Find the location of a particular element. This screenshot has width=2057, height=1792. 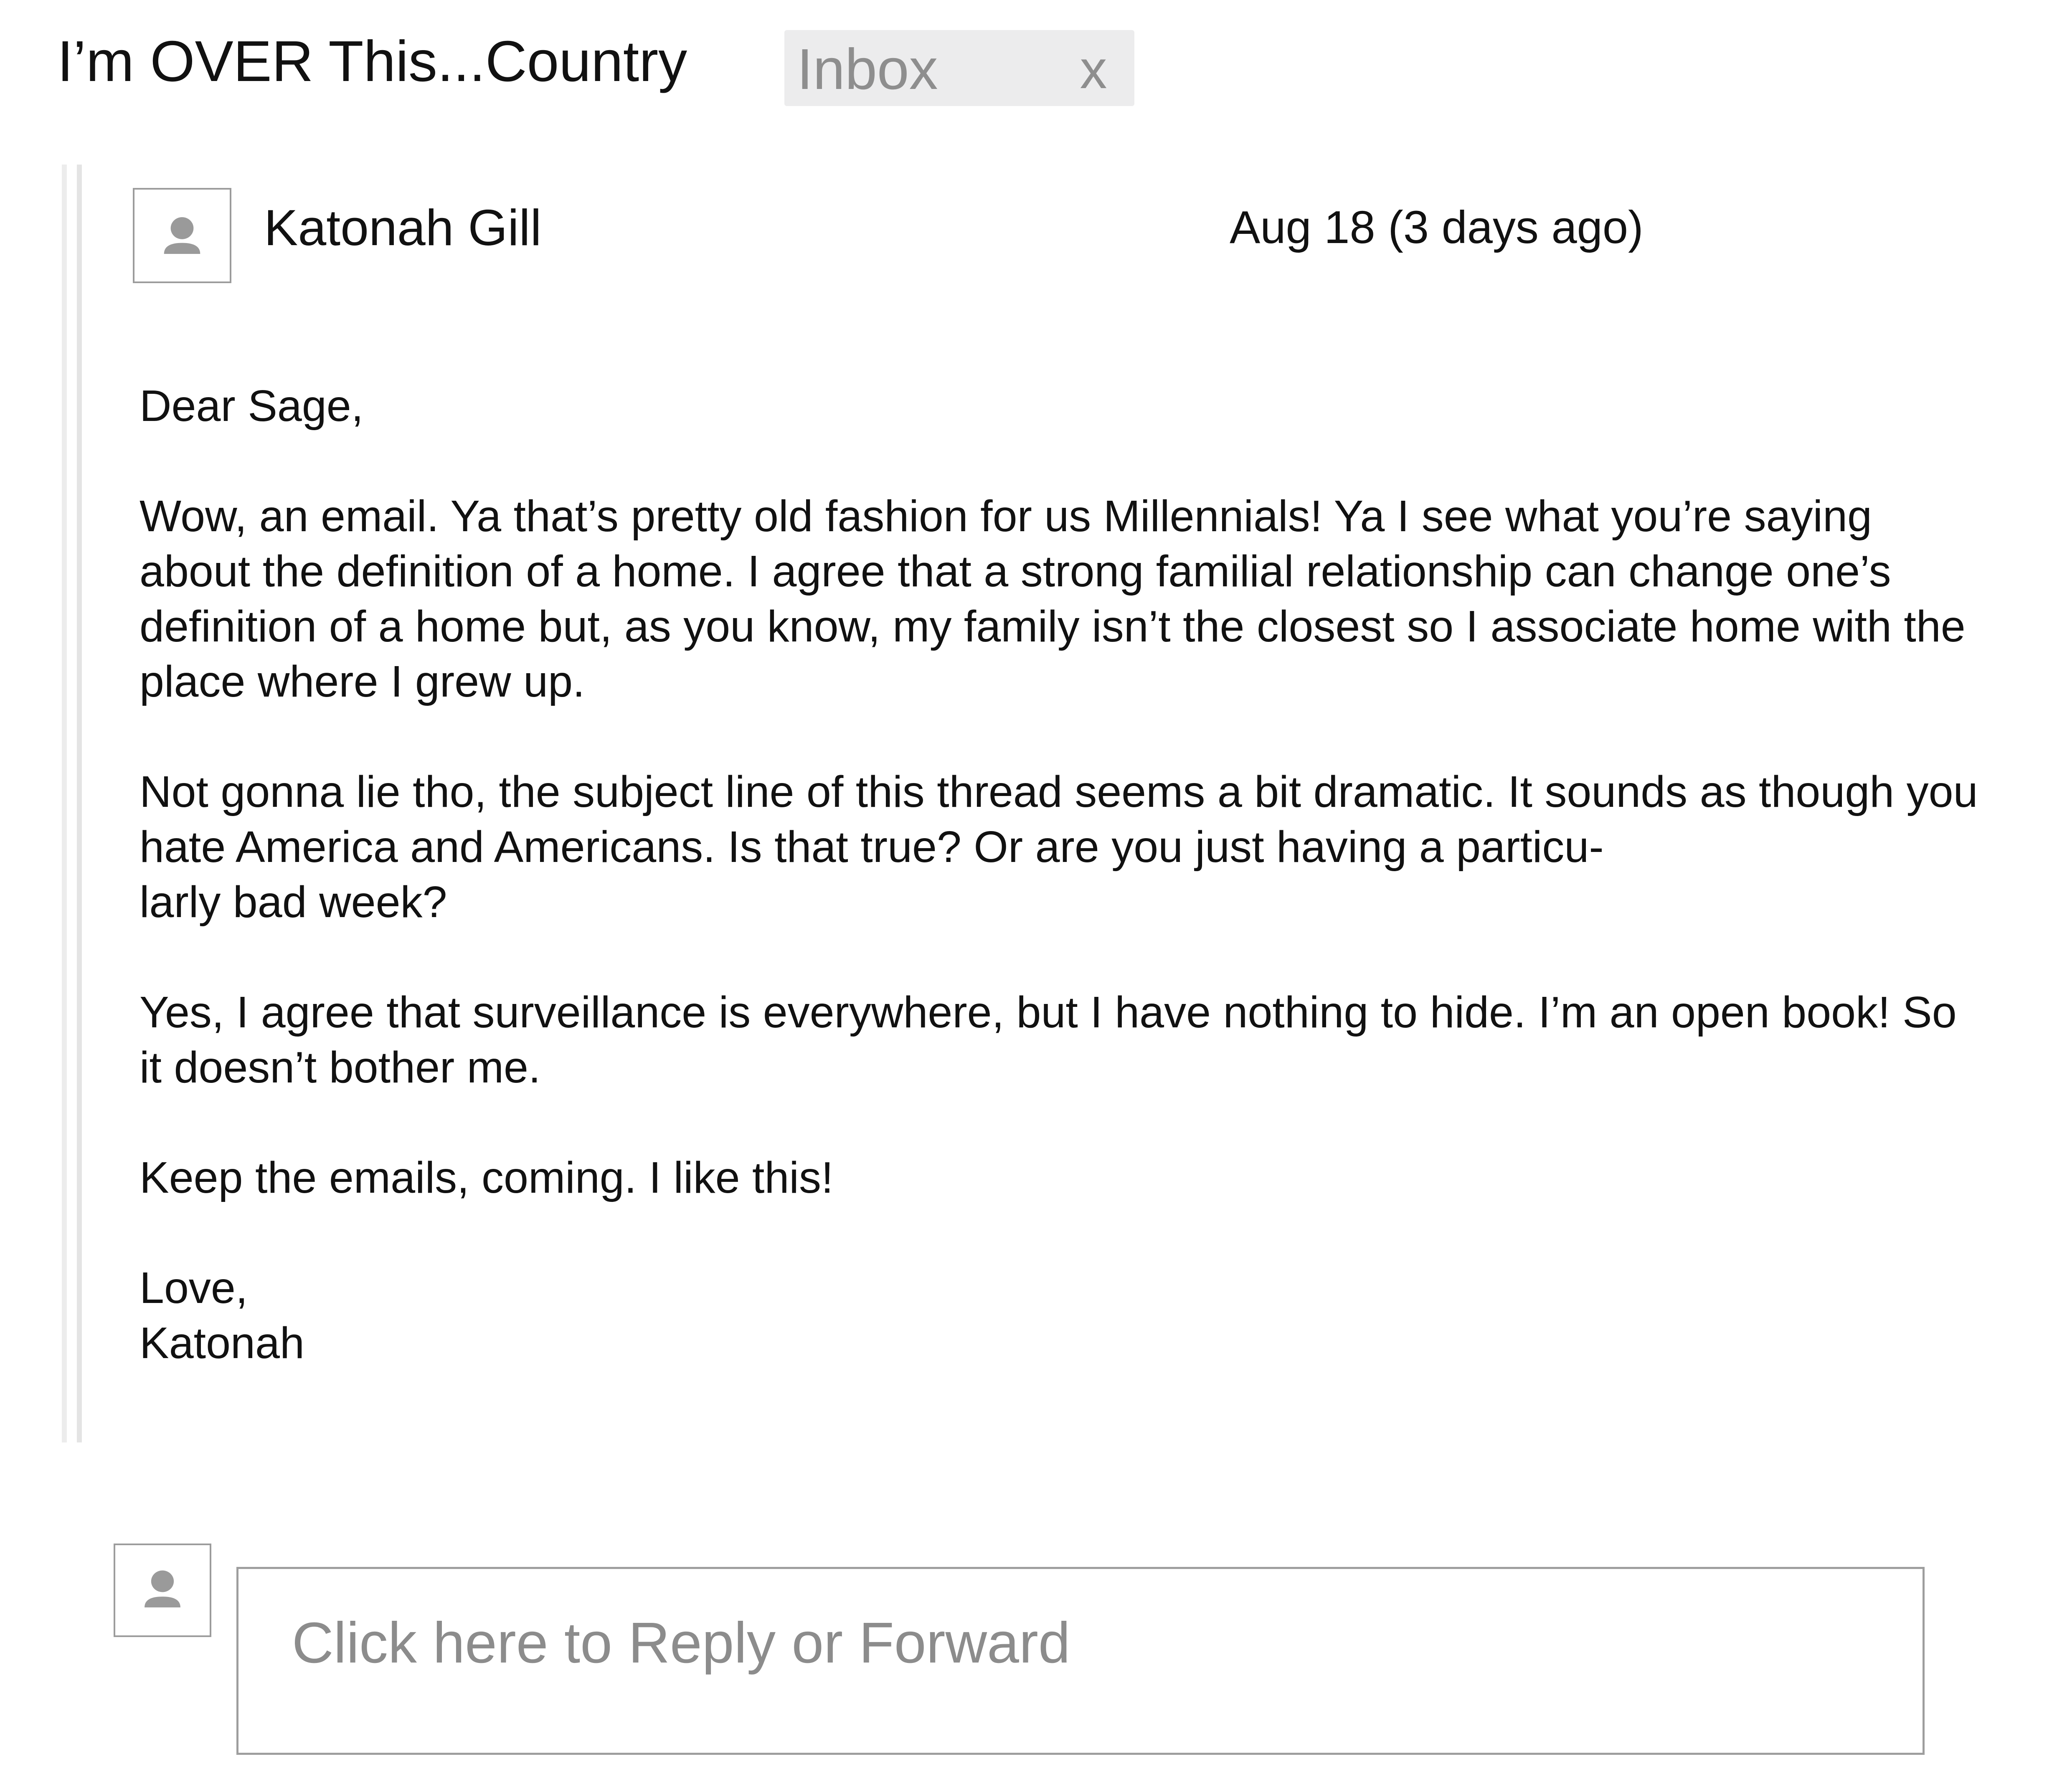

sender-name: Katonah Gill is located at coordinates (403, 227).